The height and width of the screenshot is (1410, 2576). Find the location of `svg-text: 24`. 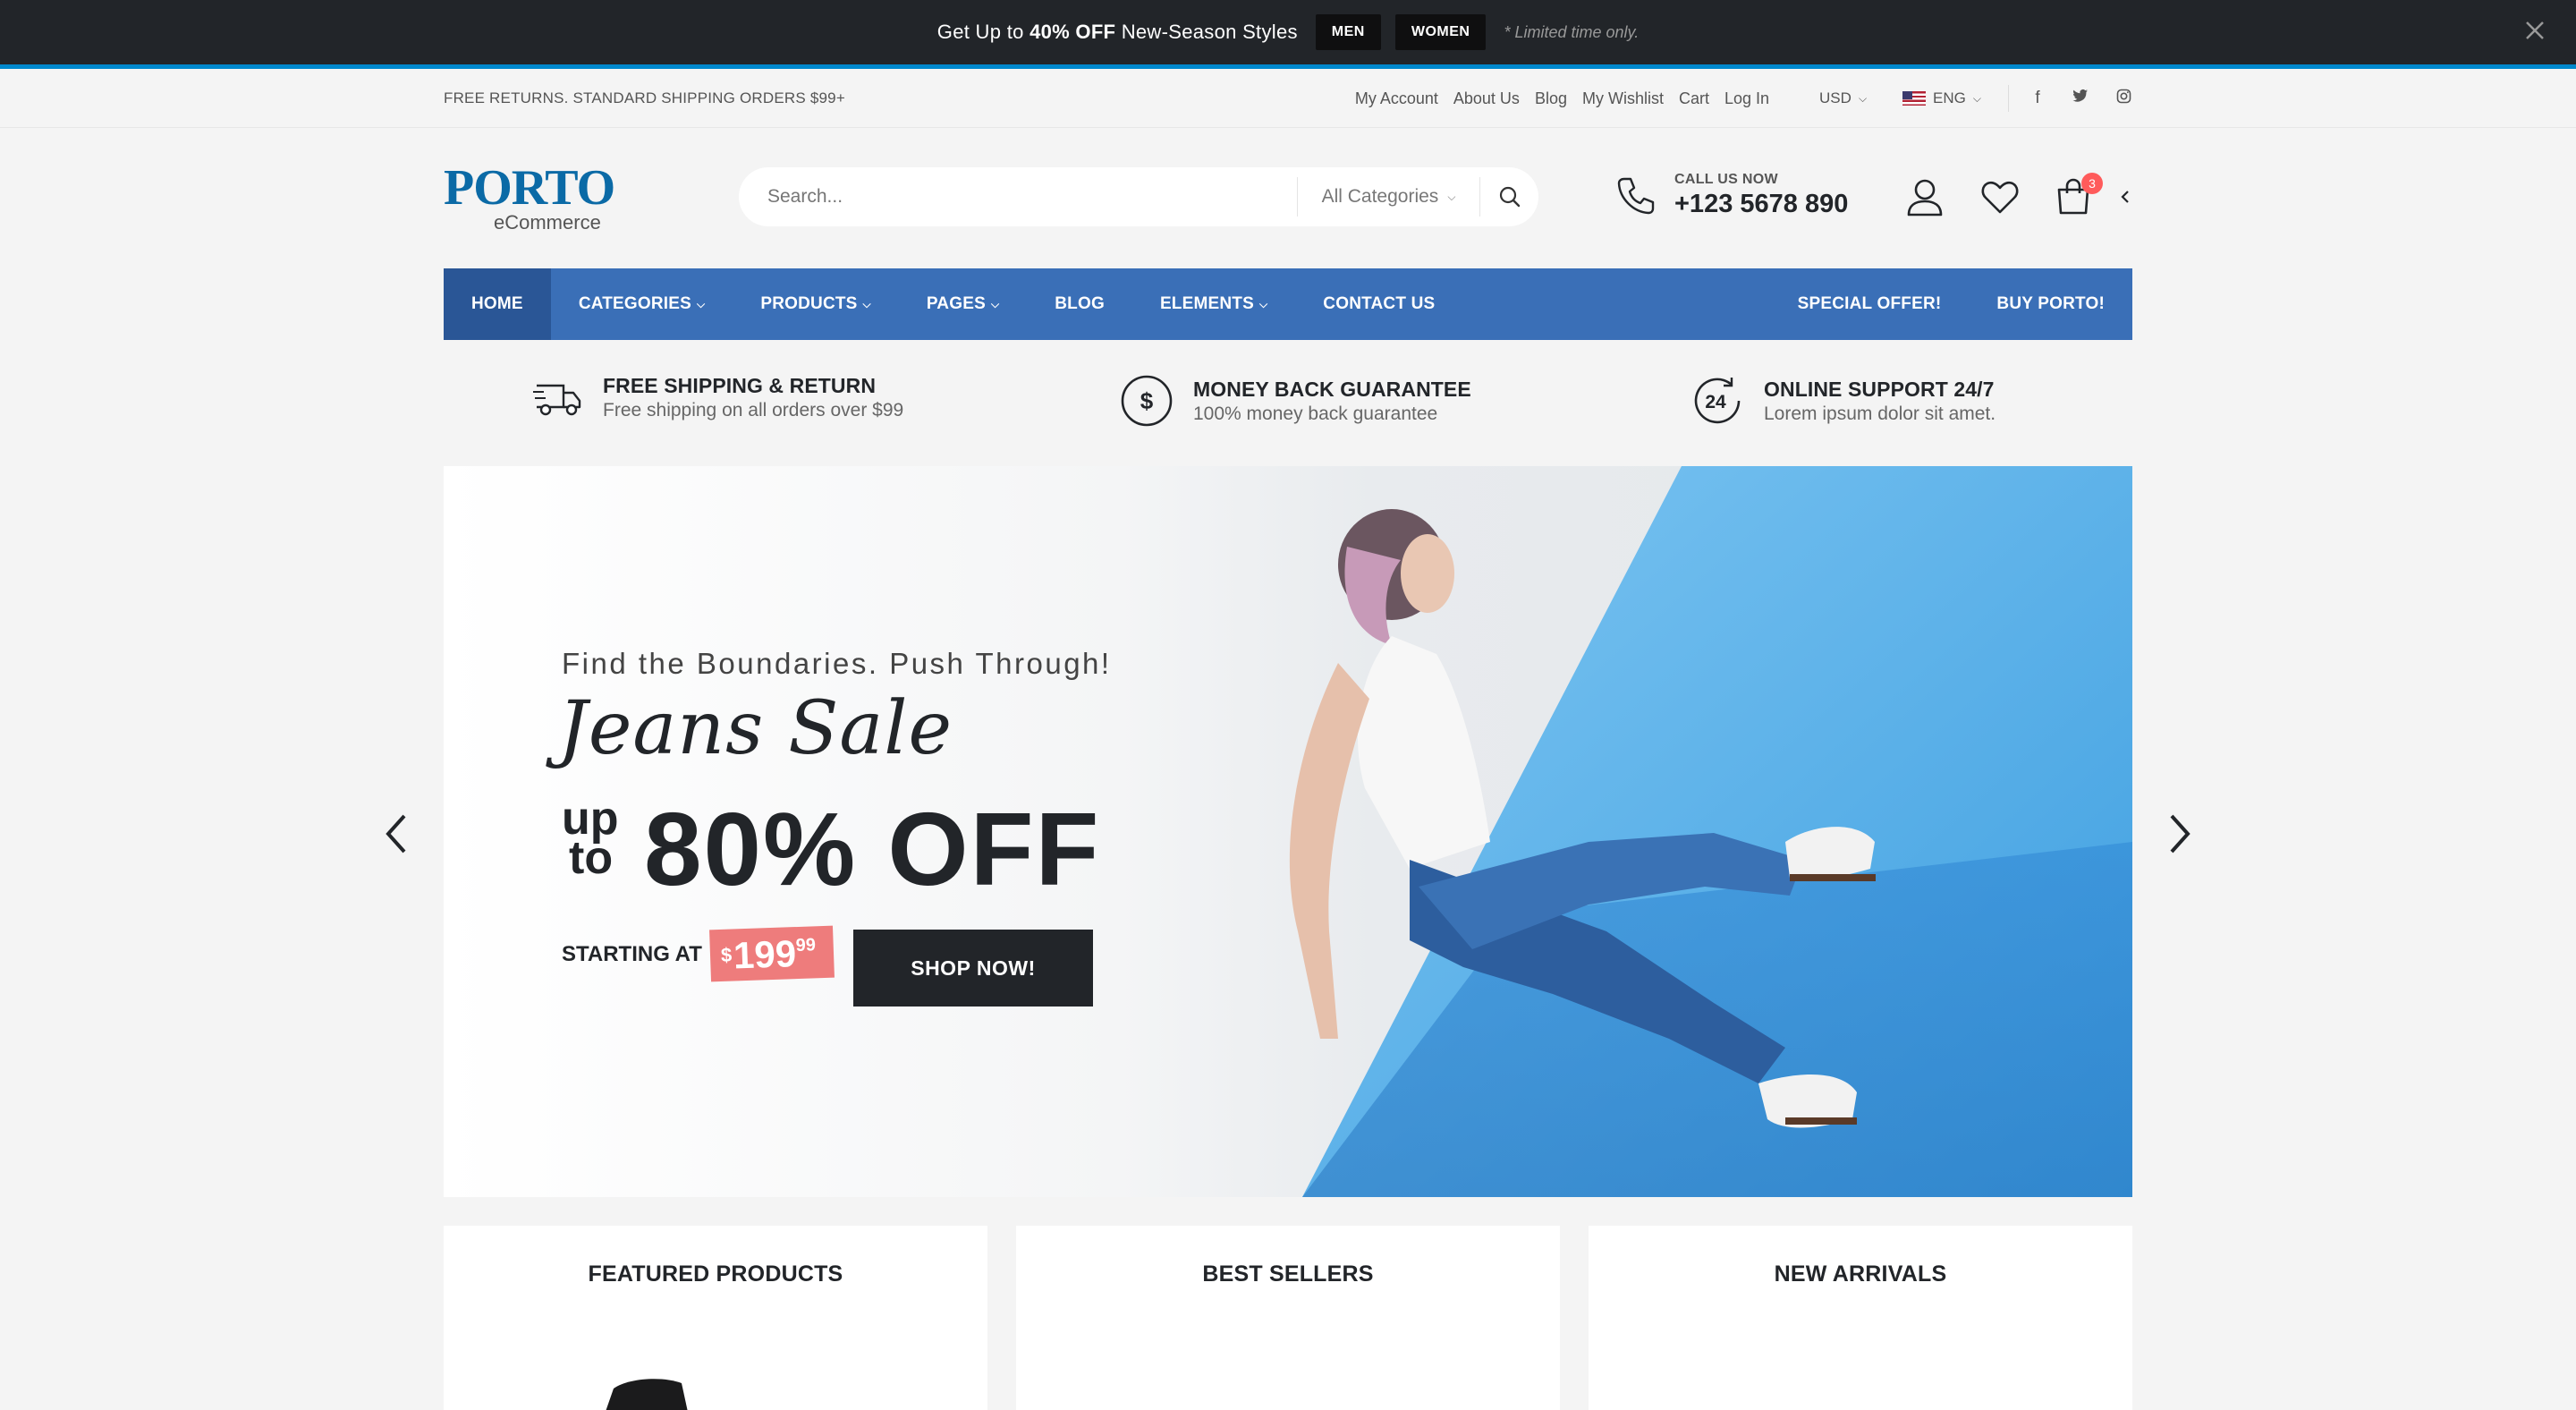

svg-text: 24 is located at coordinates (1715, 402).